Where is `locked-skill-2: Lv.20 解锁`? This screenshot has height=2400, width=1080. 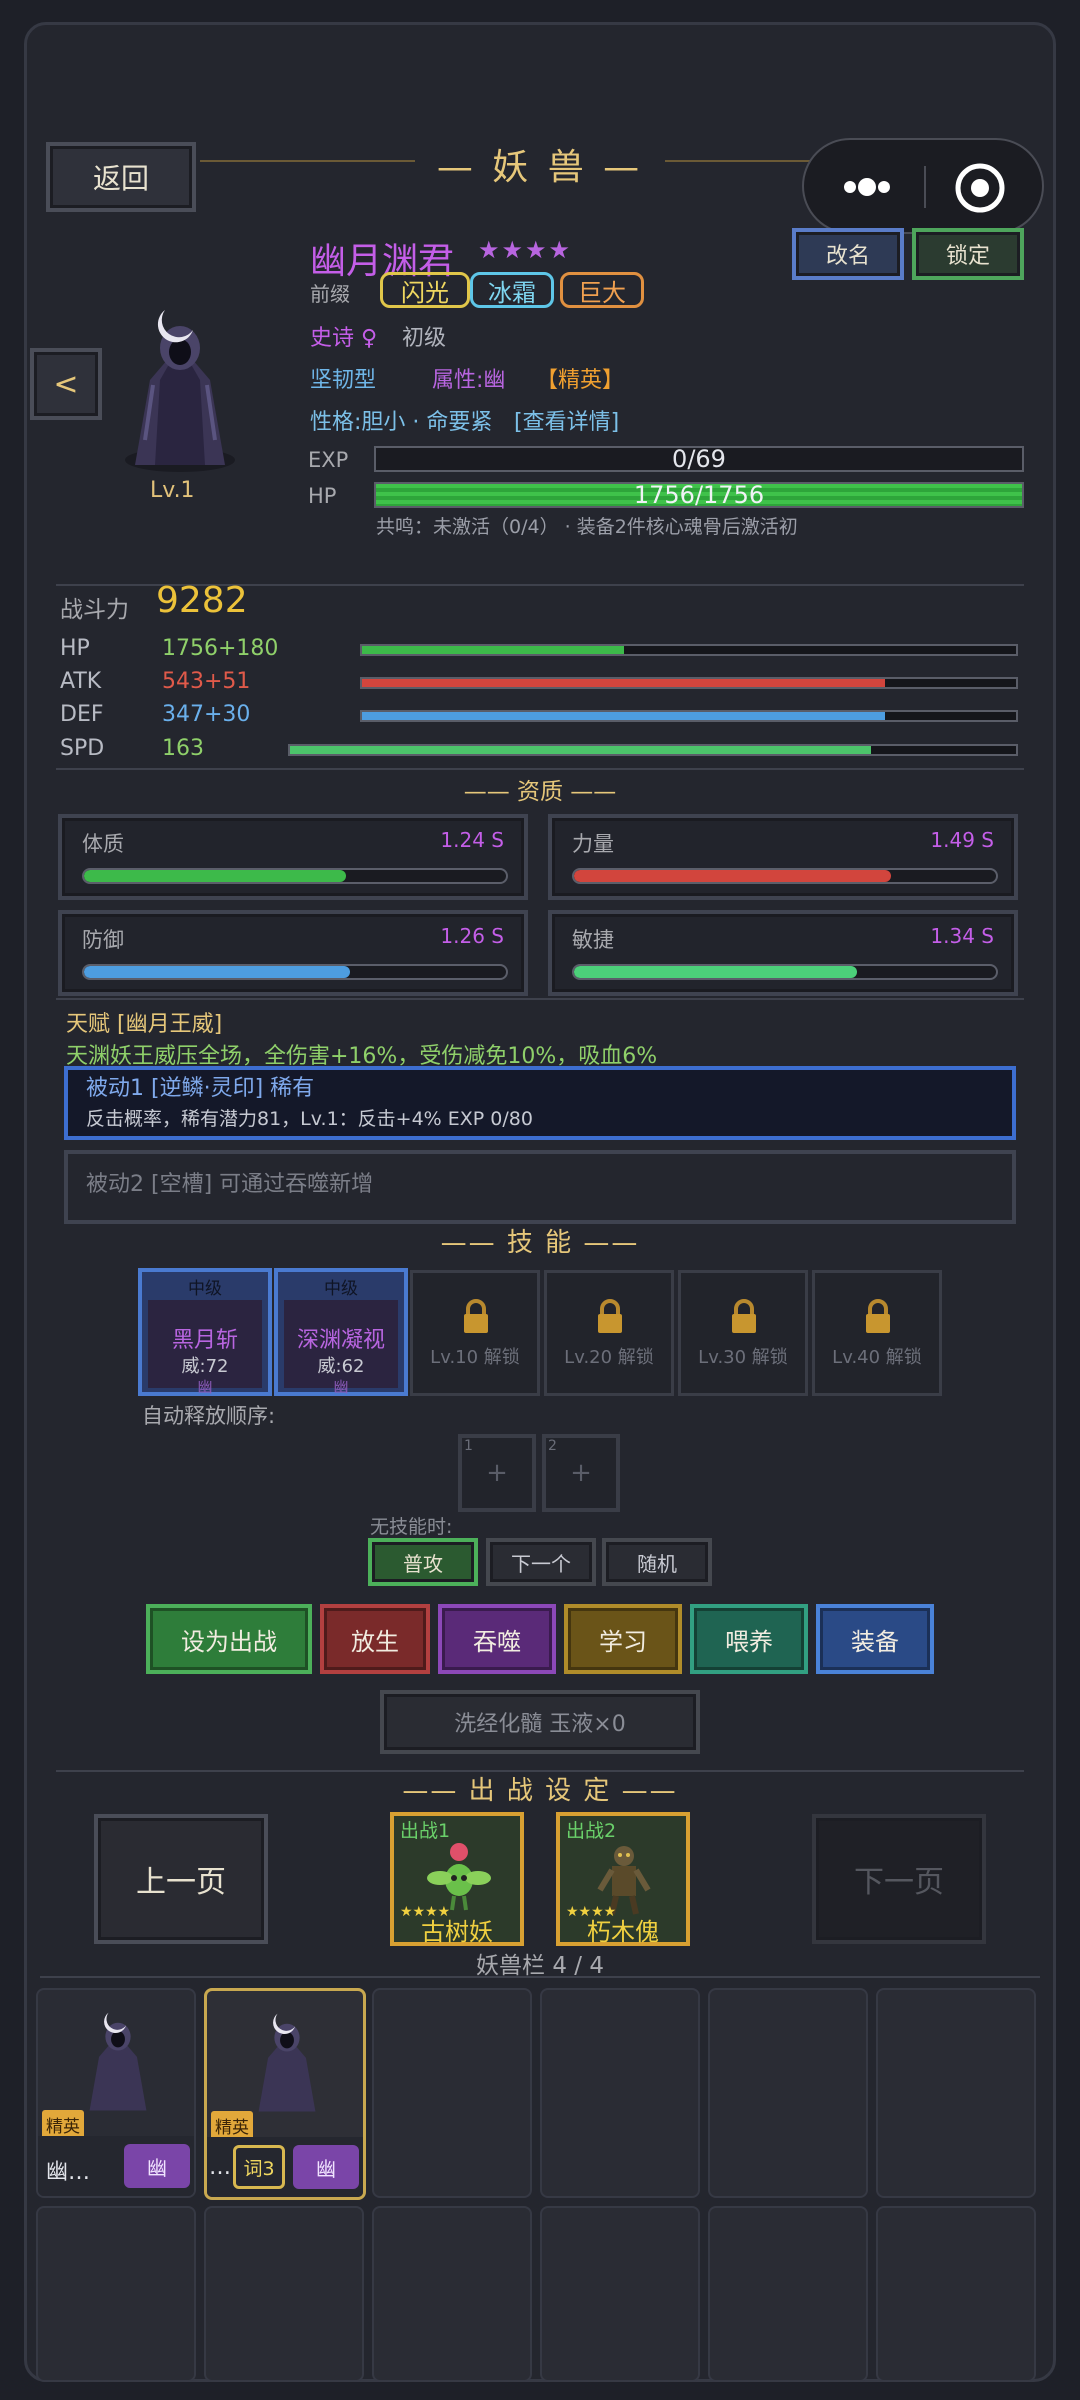 locked-skill-2: Lv.20 解锁 is located at coordinates (609, 1333).